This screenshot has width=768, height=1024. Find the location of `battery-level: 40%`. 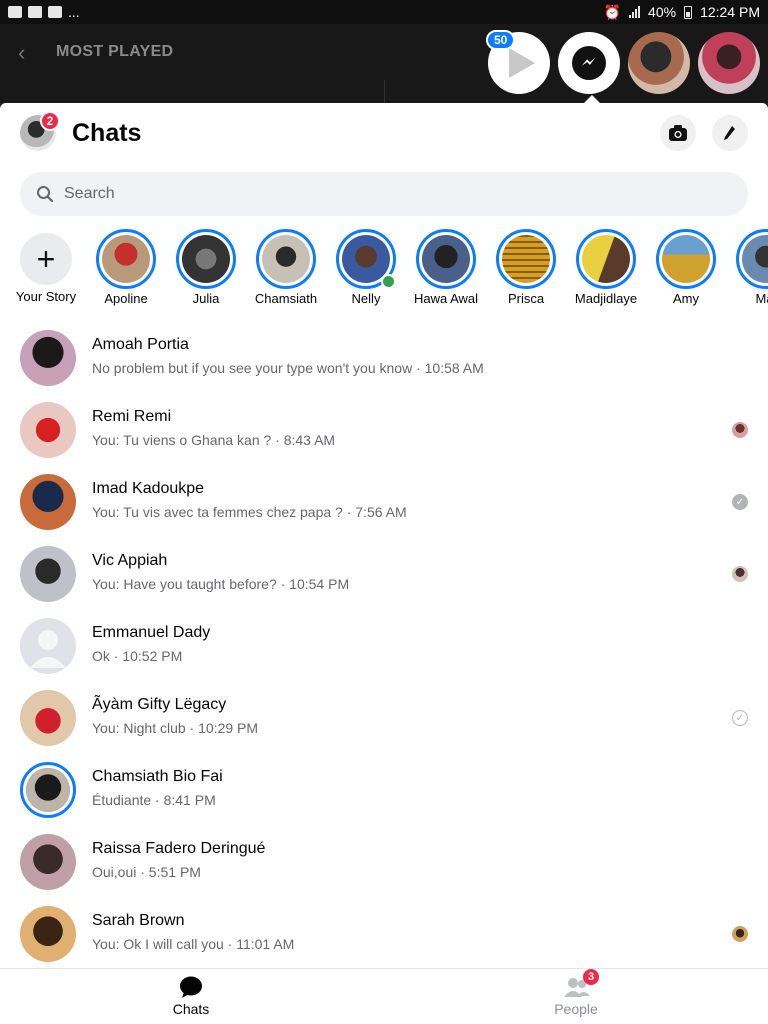

battery-level: 40% is located at coordinates (662, 12).